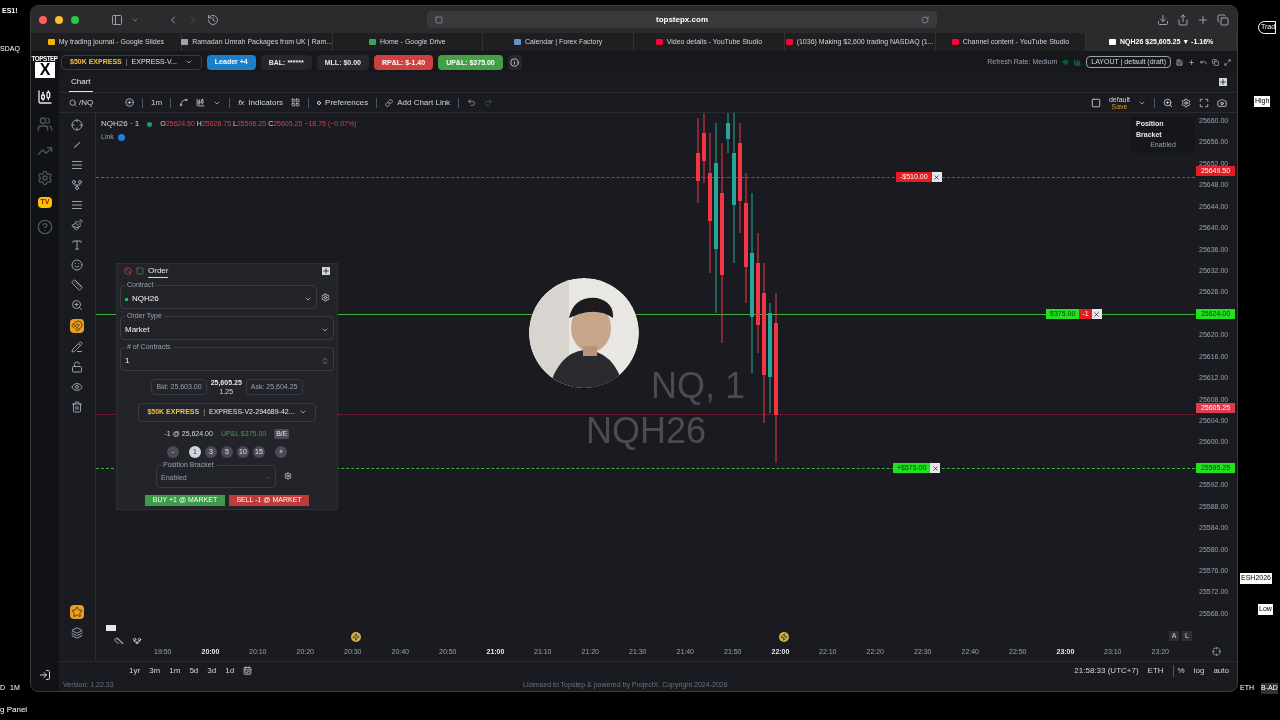  Describe the element at coordinates (682, 19) in the screenshot. I see `address-bar: topstepx.com` at that location.